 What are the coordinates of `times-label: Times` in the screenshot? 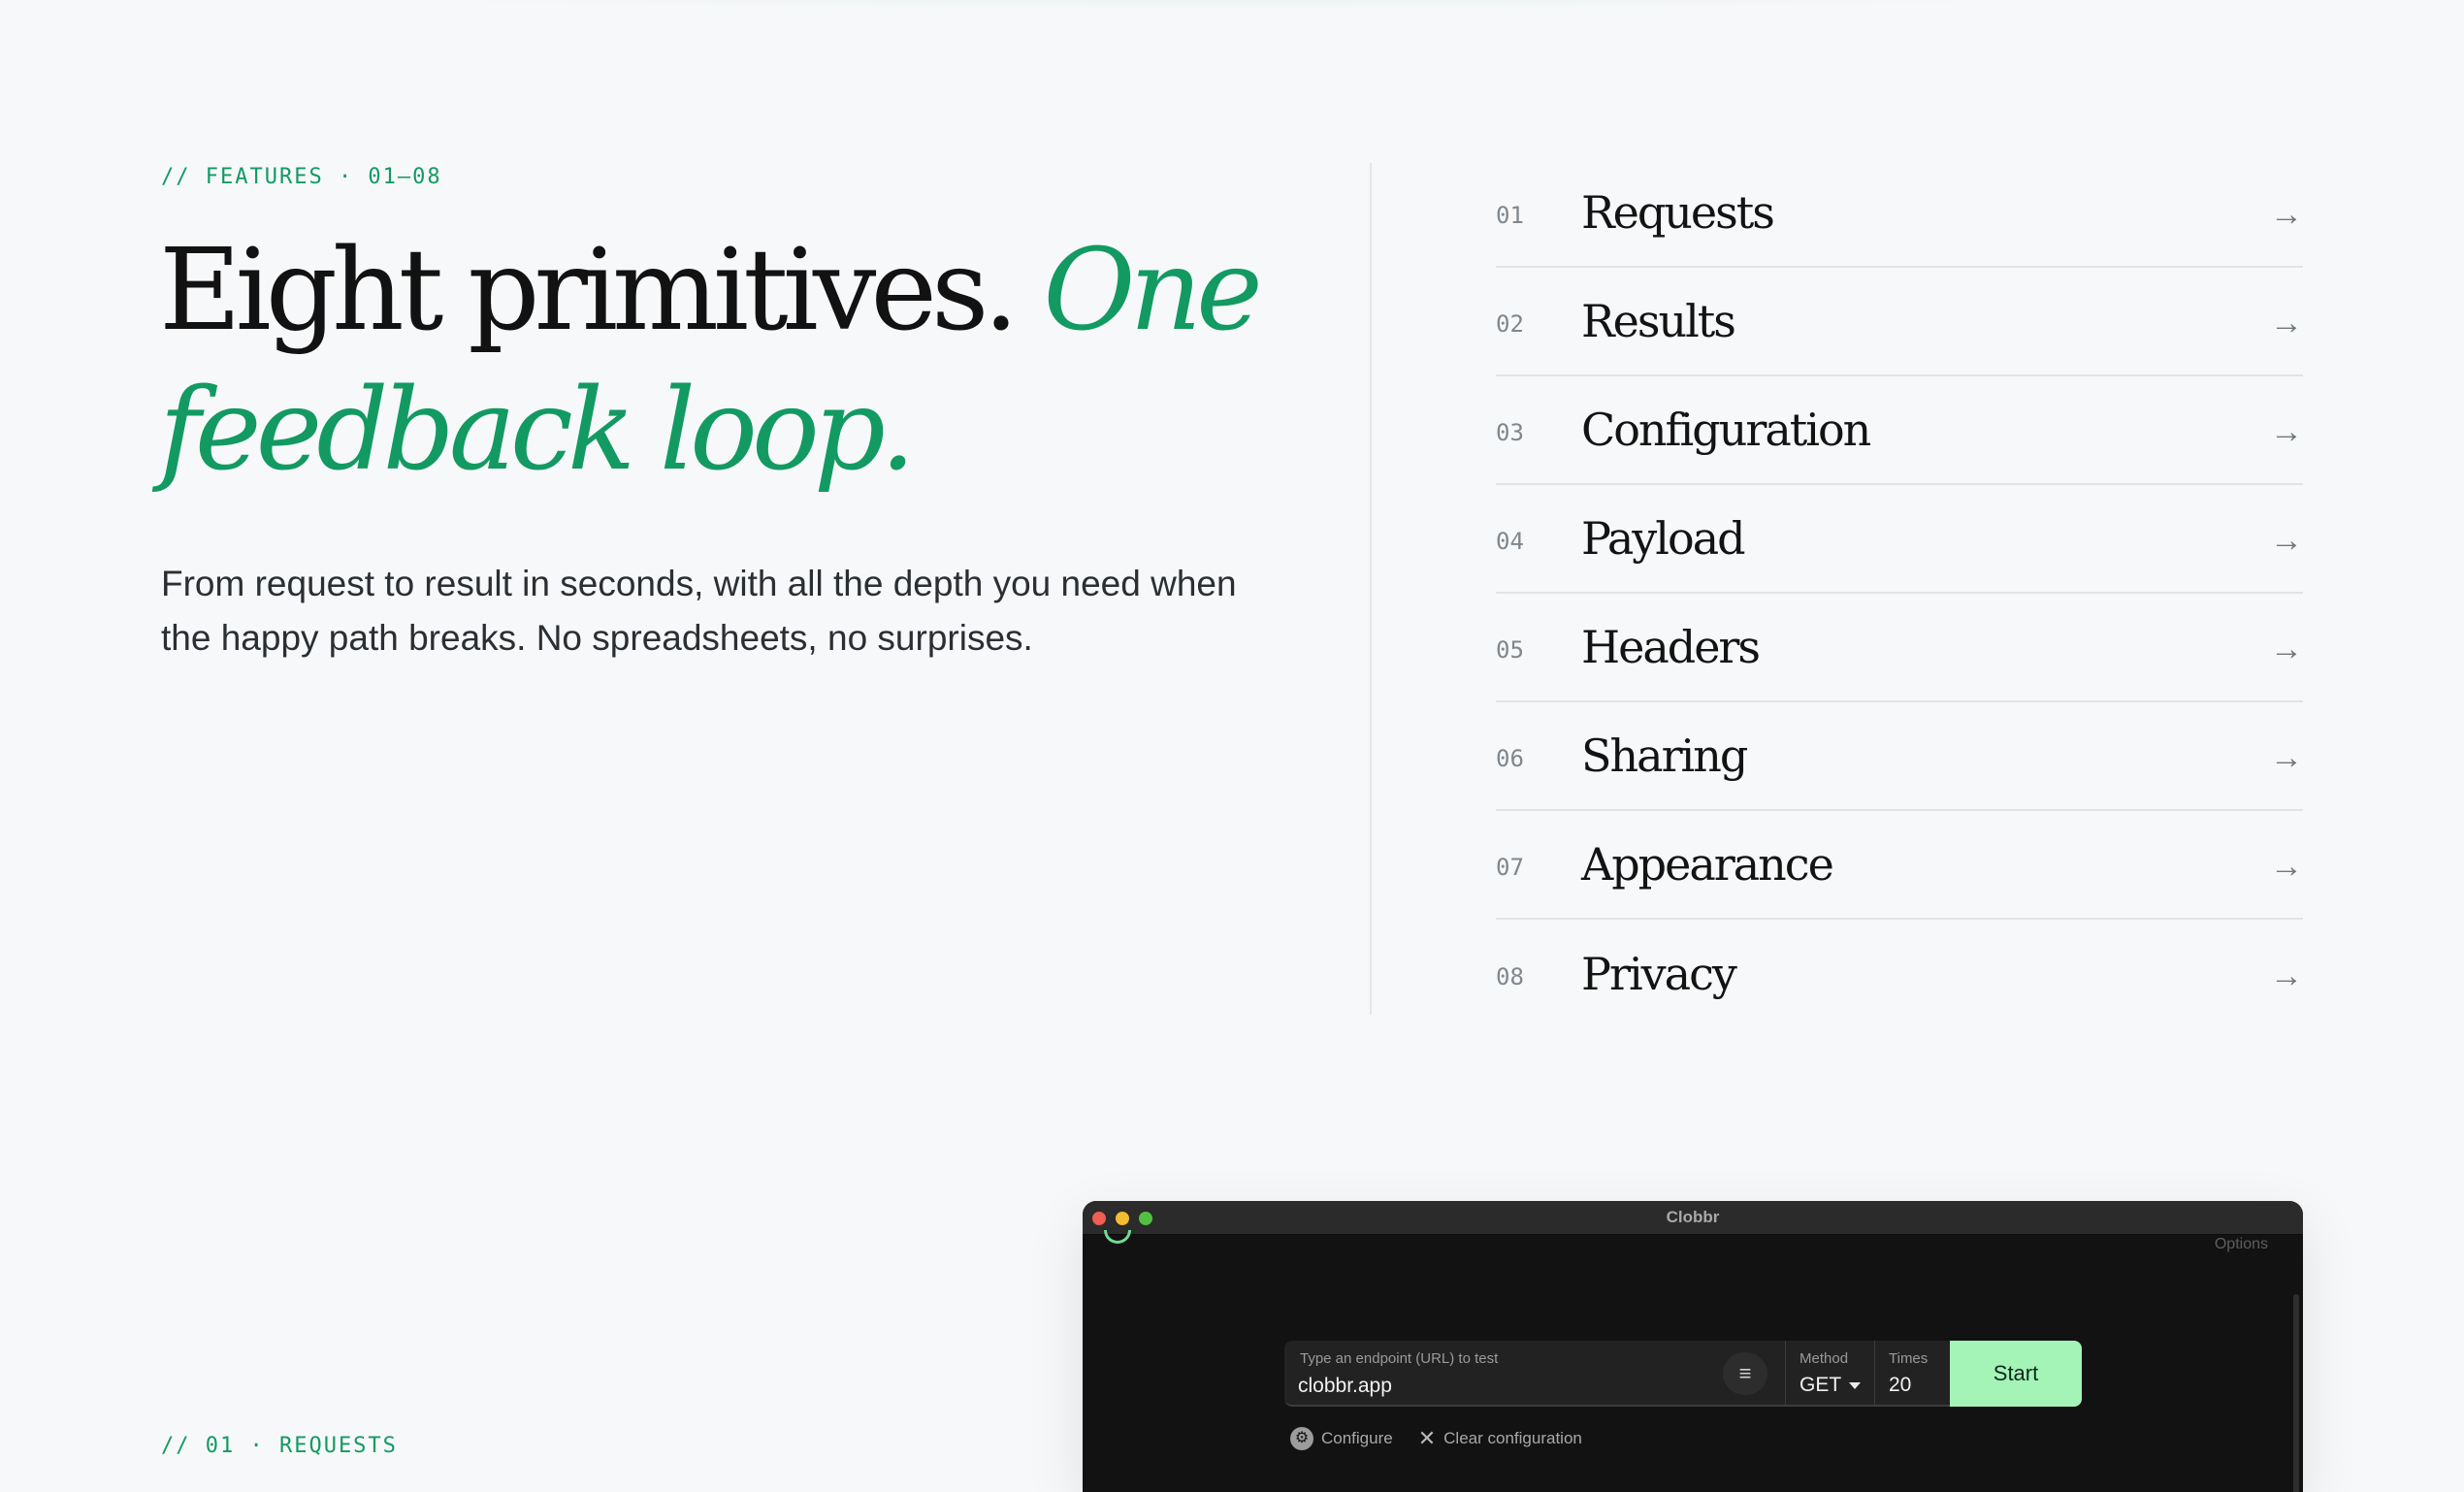 It's located at (1909, 1358).